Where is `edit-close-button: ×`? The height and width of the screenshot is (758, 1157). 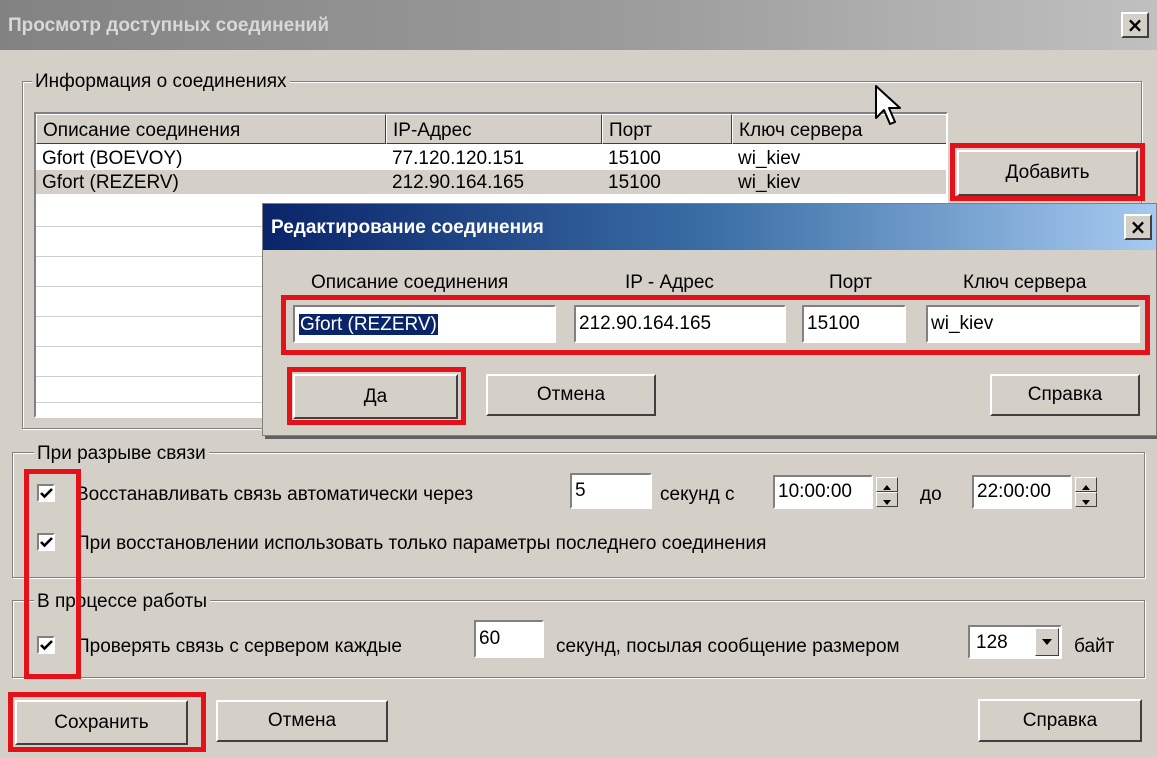
edit-close-button: × is located at coordinates (1138, 227).